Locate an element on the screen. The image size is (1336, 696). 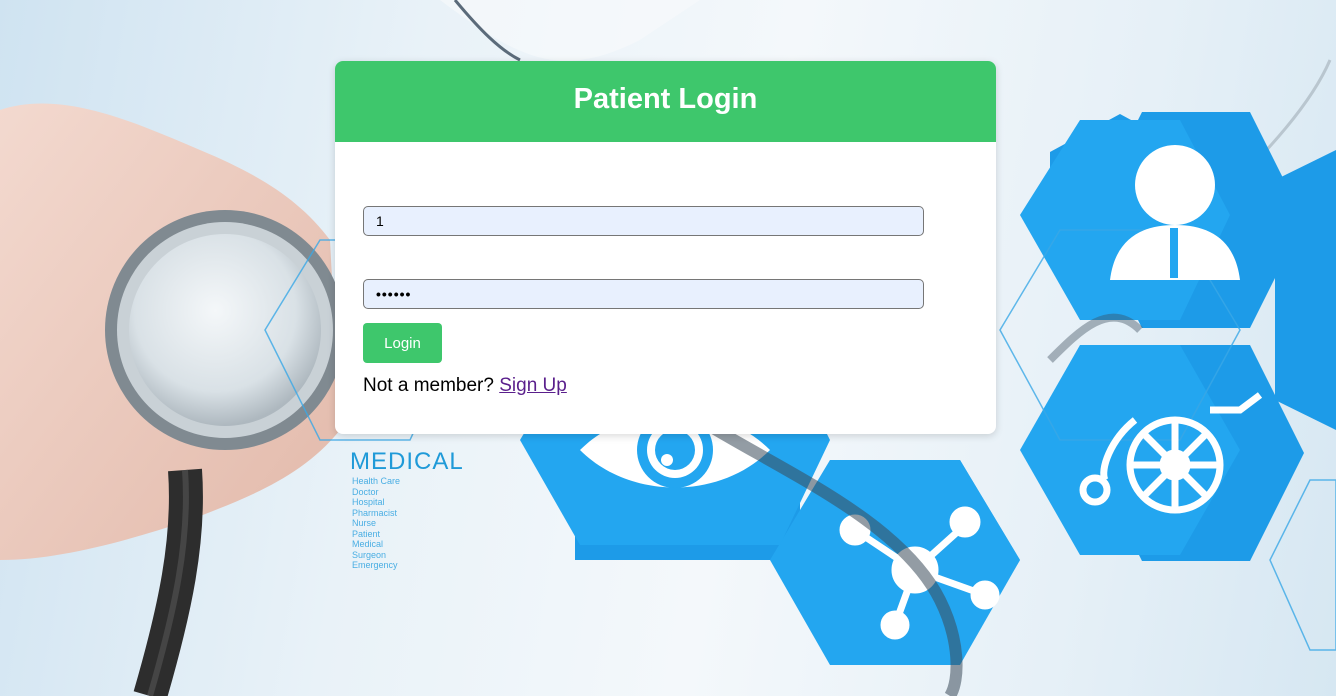
medical-term: Health Care is located at coordinates (376, 481).